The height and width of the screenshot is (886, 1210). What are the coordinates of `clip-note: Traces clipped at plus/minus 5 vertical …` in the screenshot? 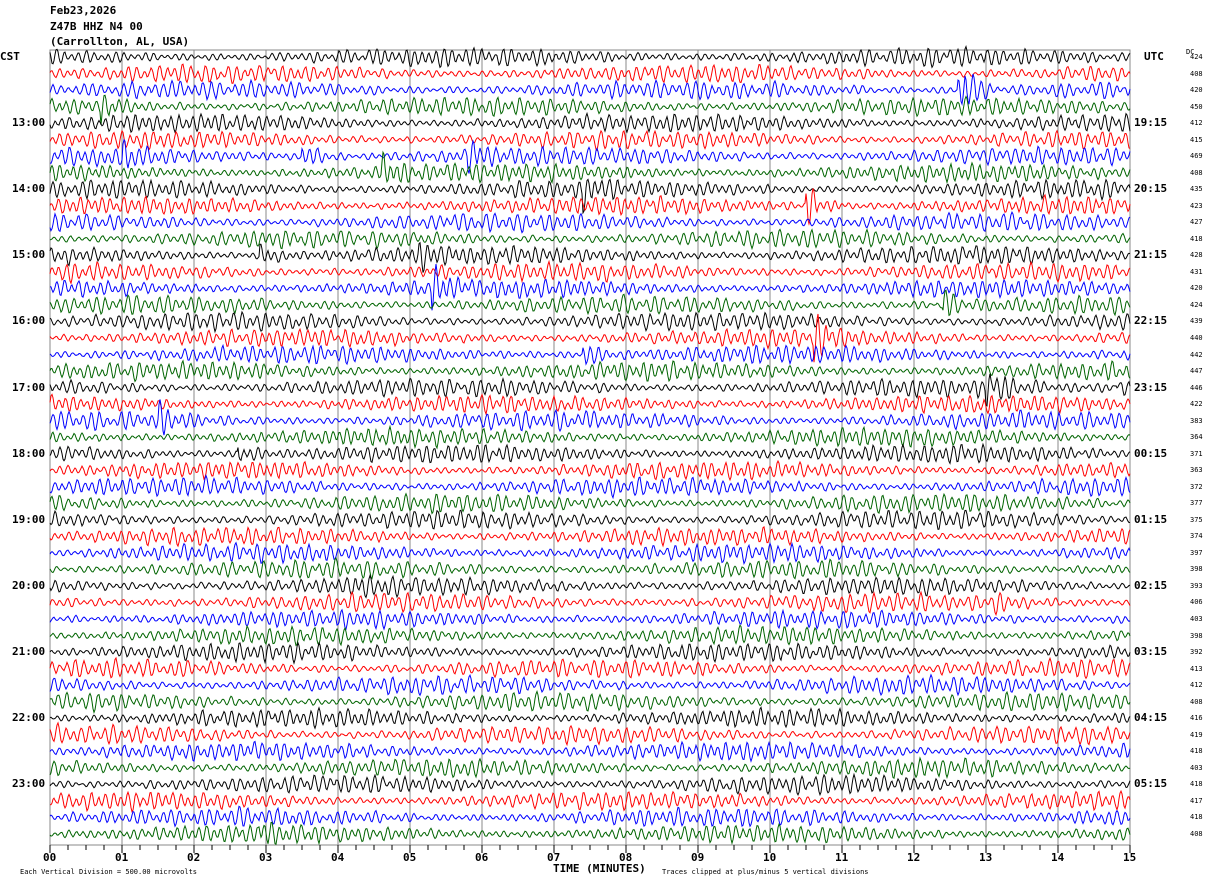 It's located at (765, 872).